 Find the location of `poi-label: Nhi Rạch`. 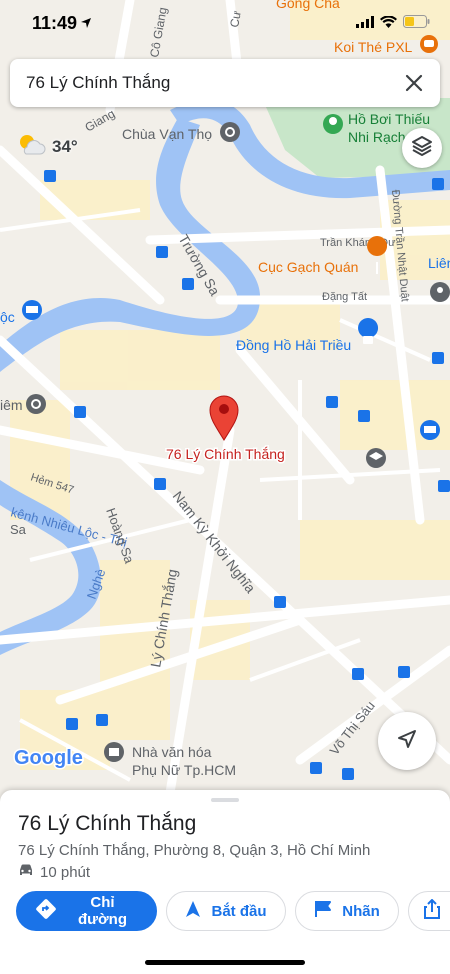

poi-label: Nhi Rạch is located at coordinates (377, 137).